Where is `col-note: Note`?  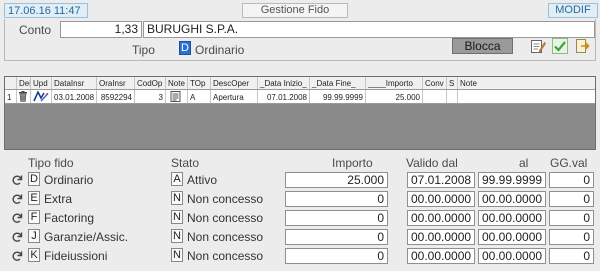
col-note: Note is located at coordinates (468, 83).